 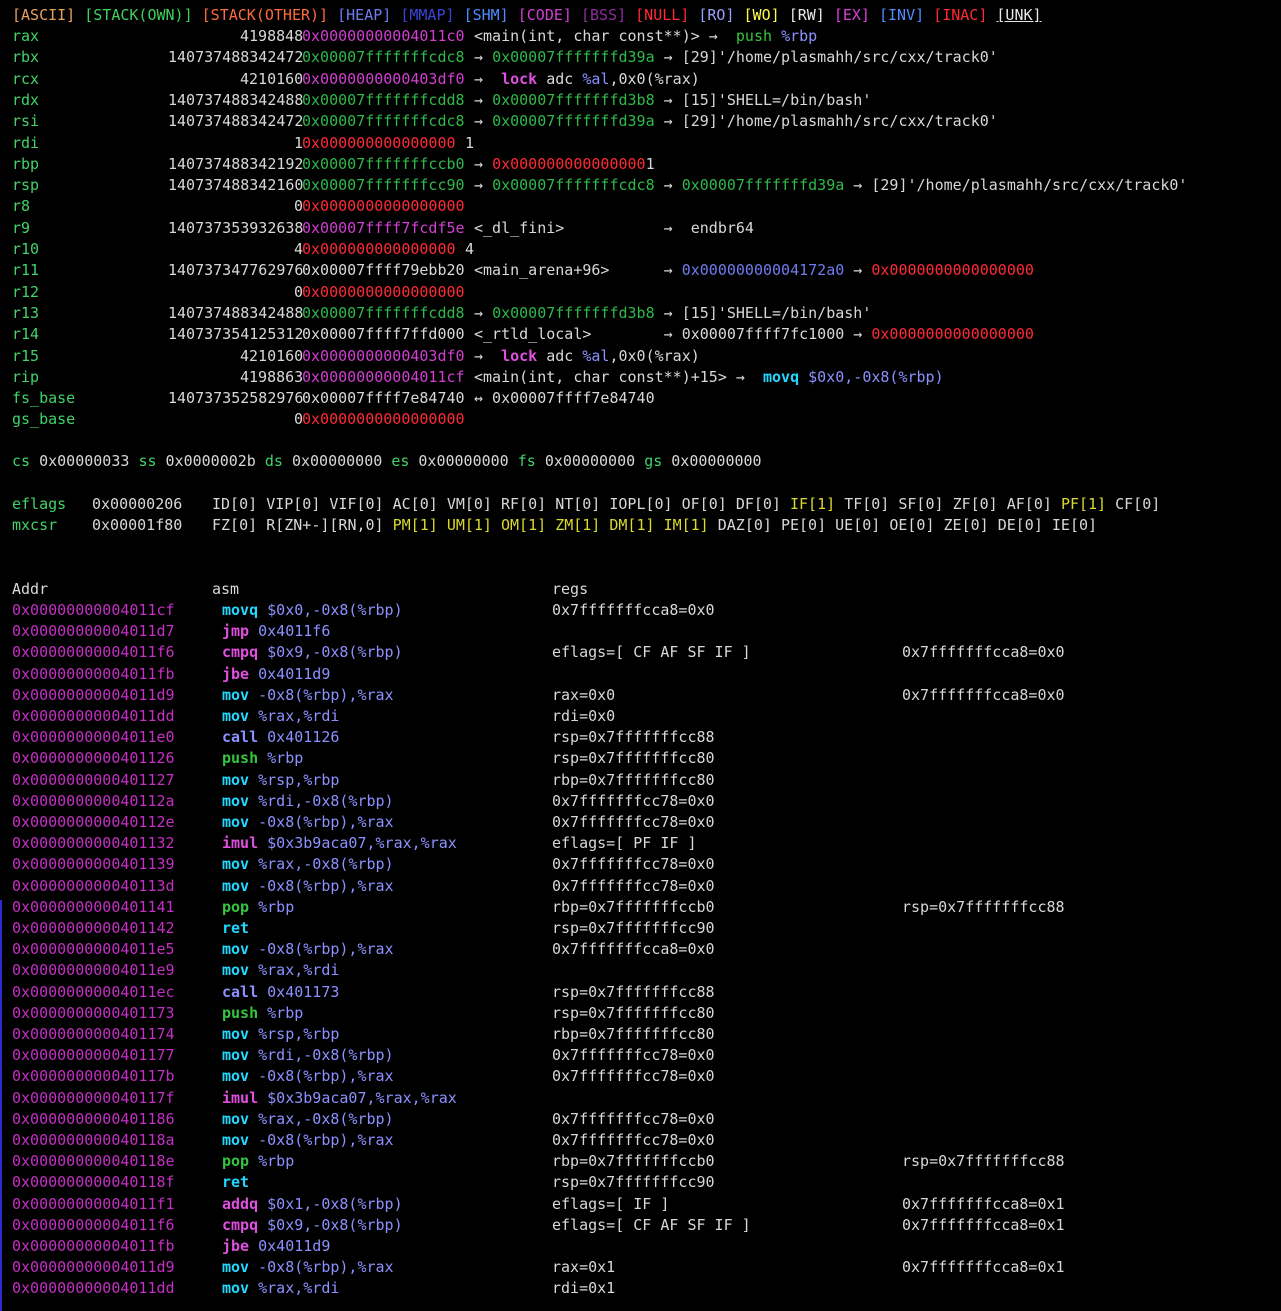 What do you see at coordinates (641, 504) in the screenshot?
I see `flag: IOPL[0]` at bounding box center [641, 504].